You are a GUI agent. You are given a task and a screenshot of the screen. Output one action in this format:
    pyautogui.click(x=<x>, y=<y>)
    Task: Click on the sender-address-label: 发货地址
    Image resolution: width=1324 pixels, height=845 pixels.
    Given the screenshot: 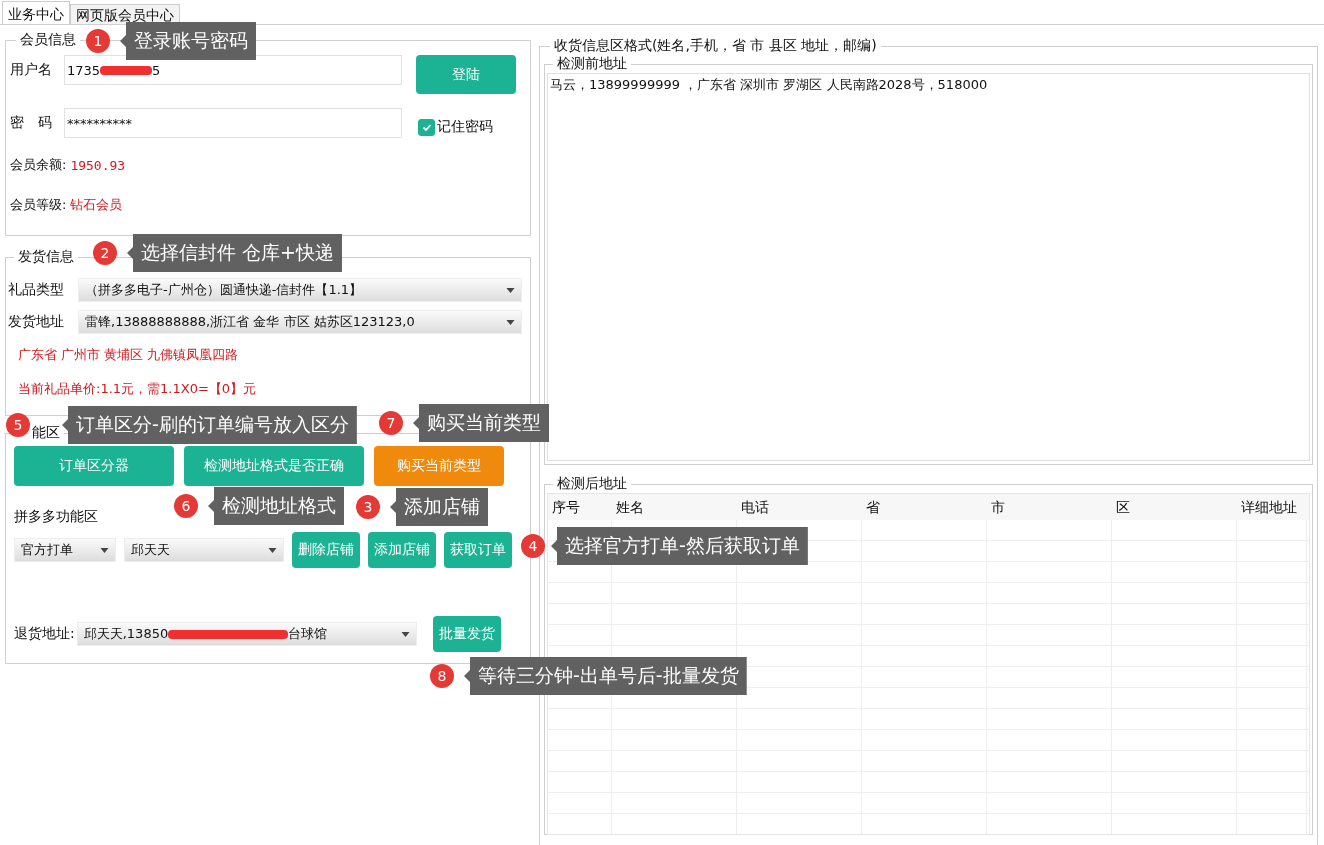 What is the action you would take?
    pyautogui.click(x=36, y=322)
    